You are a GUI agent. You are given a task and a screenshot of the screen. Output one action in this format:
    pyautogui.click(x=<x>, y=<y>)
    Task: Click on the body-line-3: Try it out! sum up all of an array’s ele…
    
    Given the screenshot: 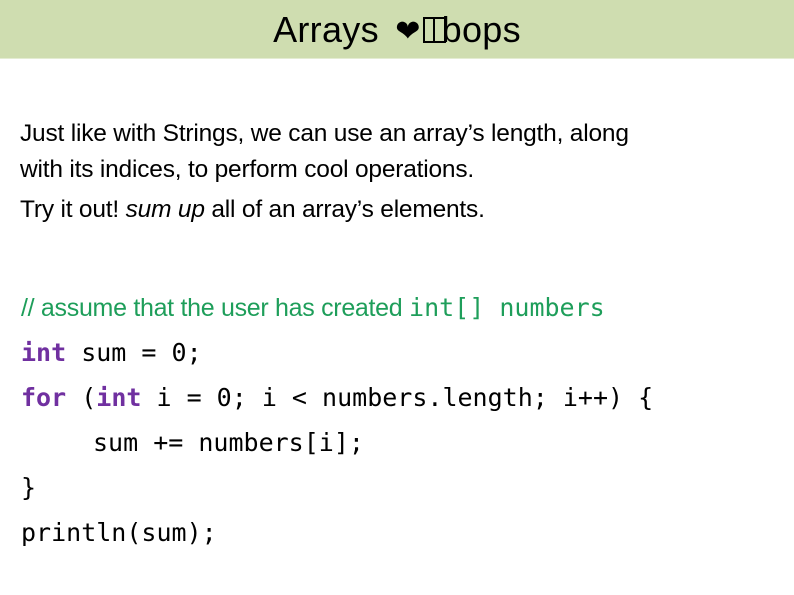 What is the action you would take?
    pyautogui.click(x=400, y=210)
    